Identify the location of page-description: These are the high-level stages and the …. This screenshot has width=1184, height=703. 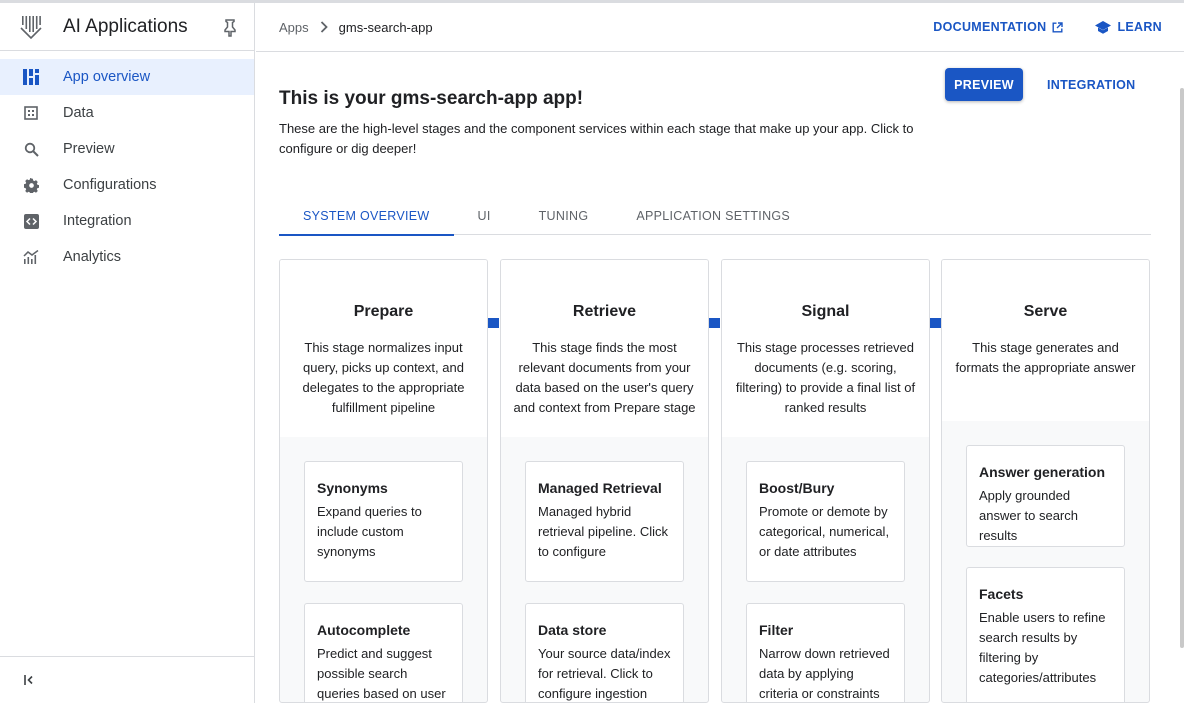
(596, 138).